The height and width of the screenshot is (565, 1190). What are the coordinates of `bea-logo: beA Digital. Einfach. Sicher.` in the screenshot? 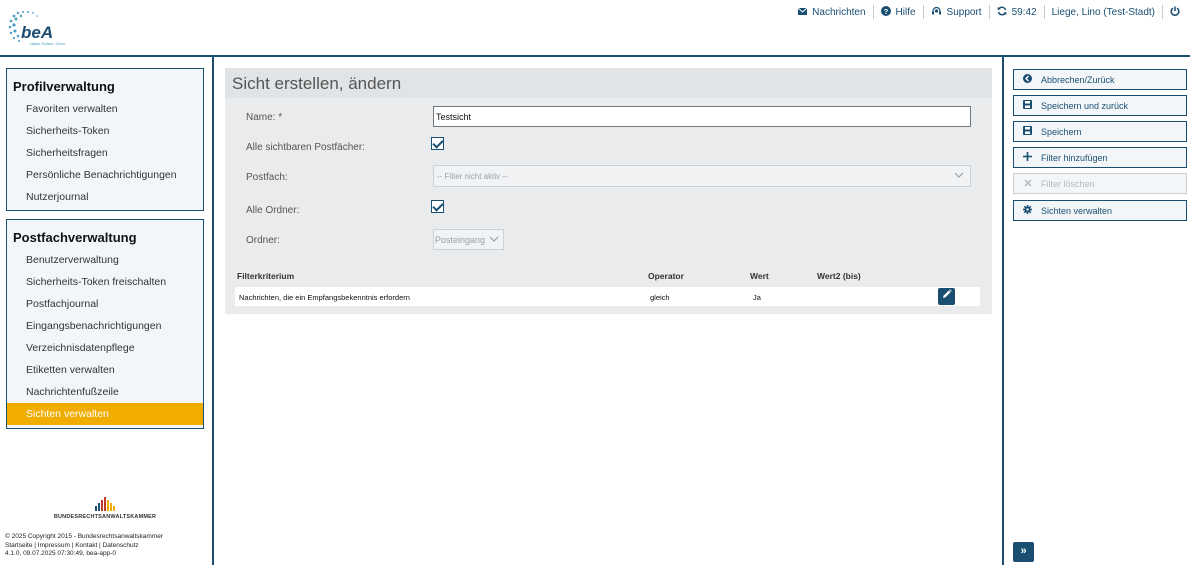 It's located at (41, 28).